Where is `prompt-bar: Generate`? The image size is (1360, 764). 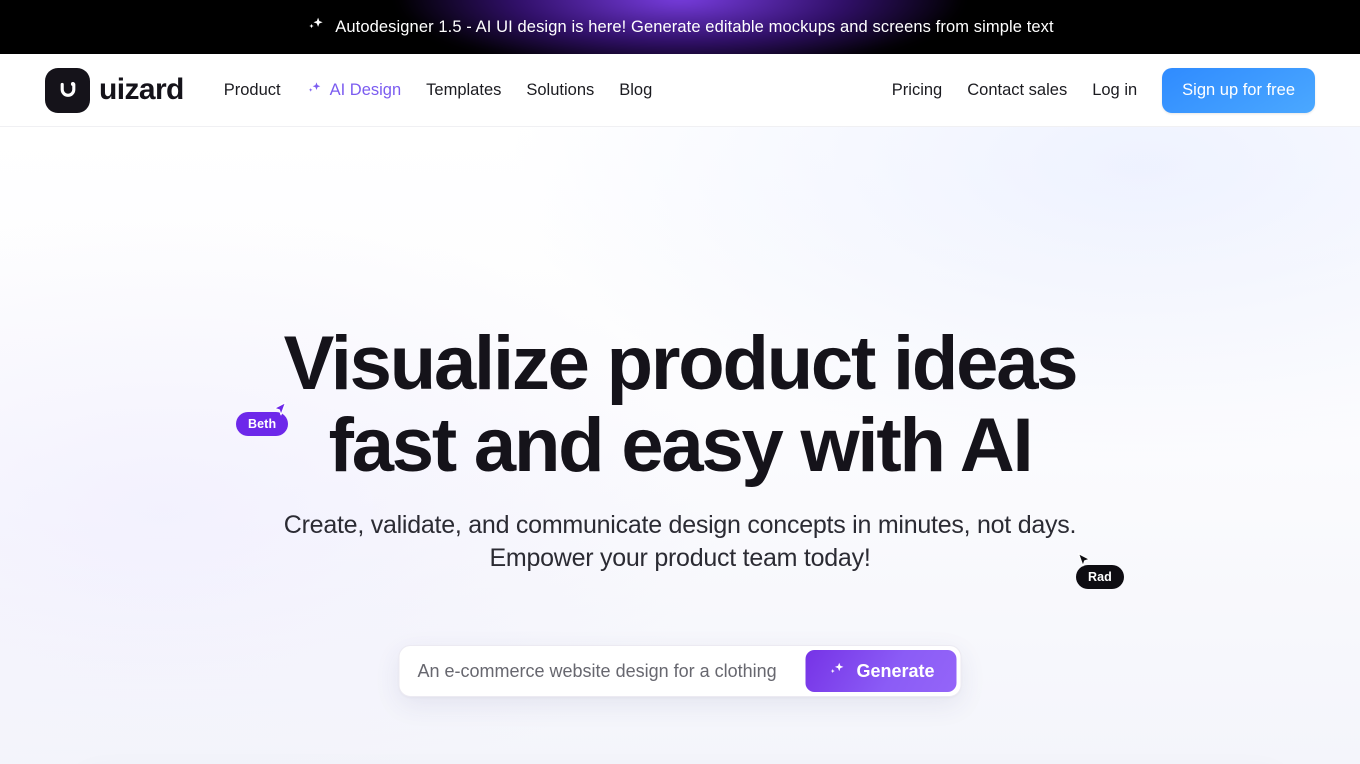 prompt-bar: Generate is located at coordinates (680, 671).